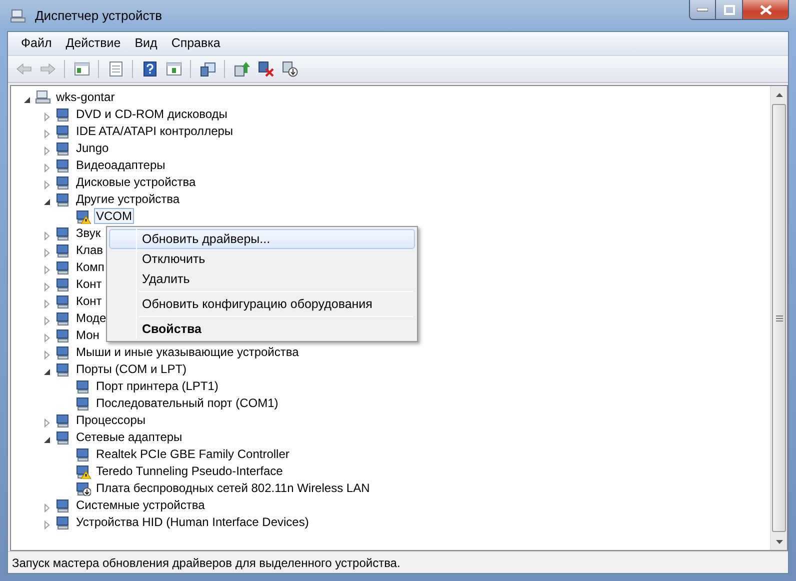 The image size is (796, 581). Describe the element at coordinates (91, 318) in the screenshot. I see `tree-item: Моде` at that location.